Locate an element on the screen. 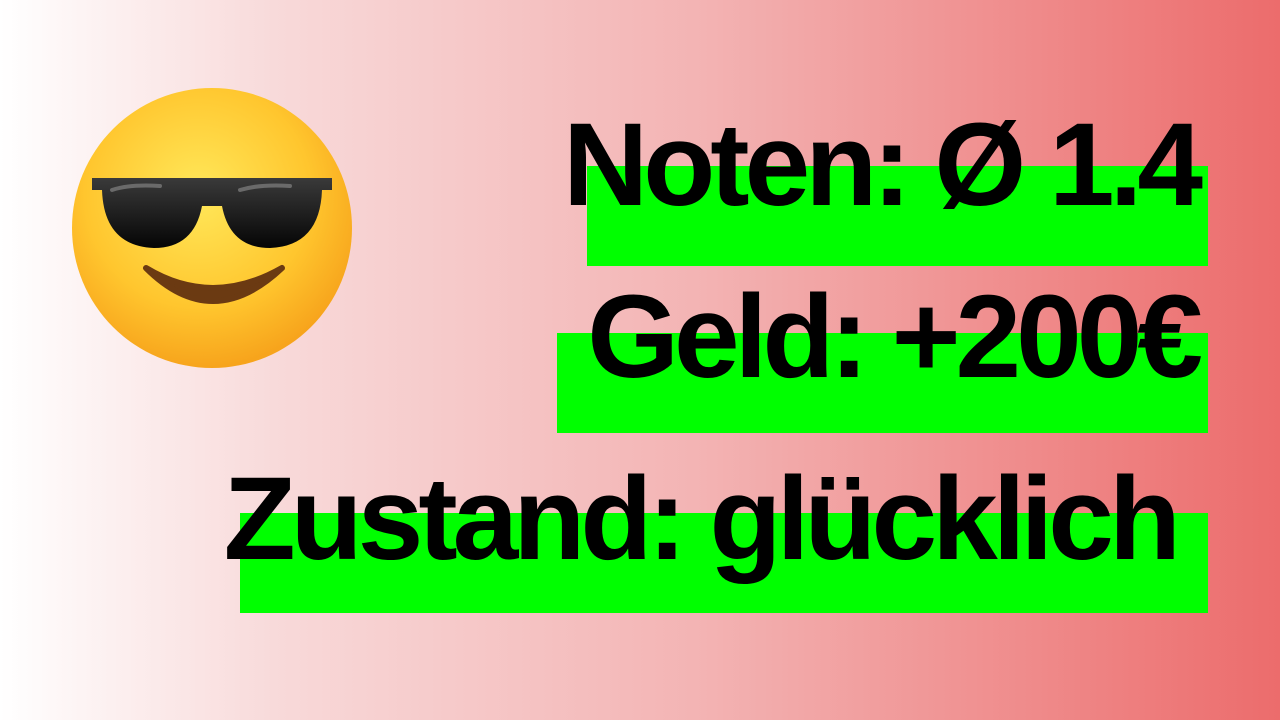  money-text: Geld: +200€ is located at coordinates (895, 337).